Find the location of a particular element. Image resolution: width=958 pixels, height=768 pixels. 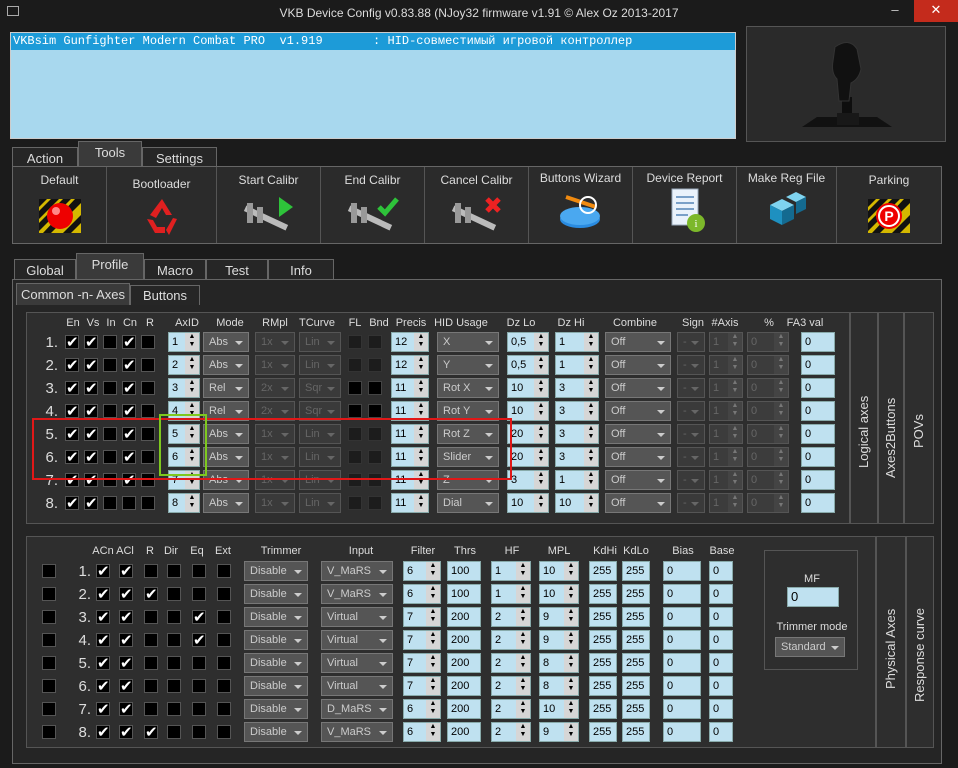

tab-macro: Macro is located at coordinates (175, 270).